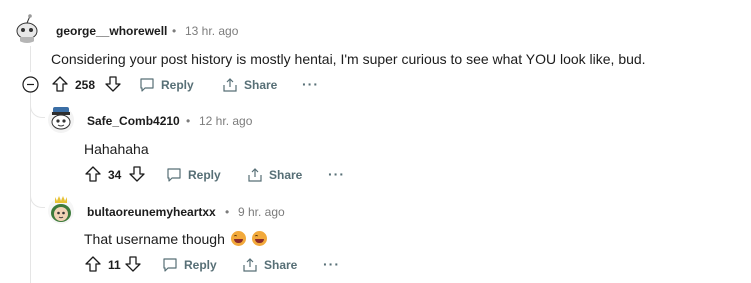 The height and width of the screenshot is (283, 751). I want to click on timestamp: 9 hr. ago, so click(261, 212).